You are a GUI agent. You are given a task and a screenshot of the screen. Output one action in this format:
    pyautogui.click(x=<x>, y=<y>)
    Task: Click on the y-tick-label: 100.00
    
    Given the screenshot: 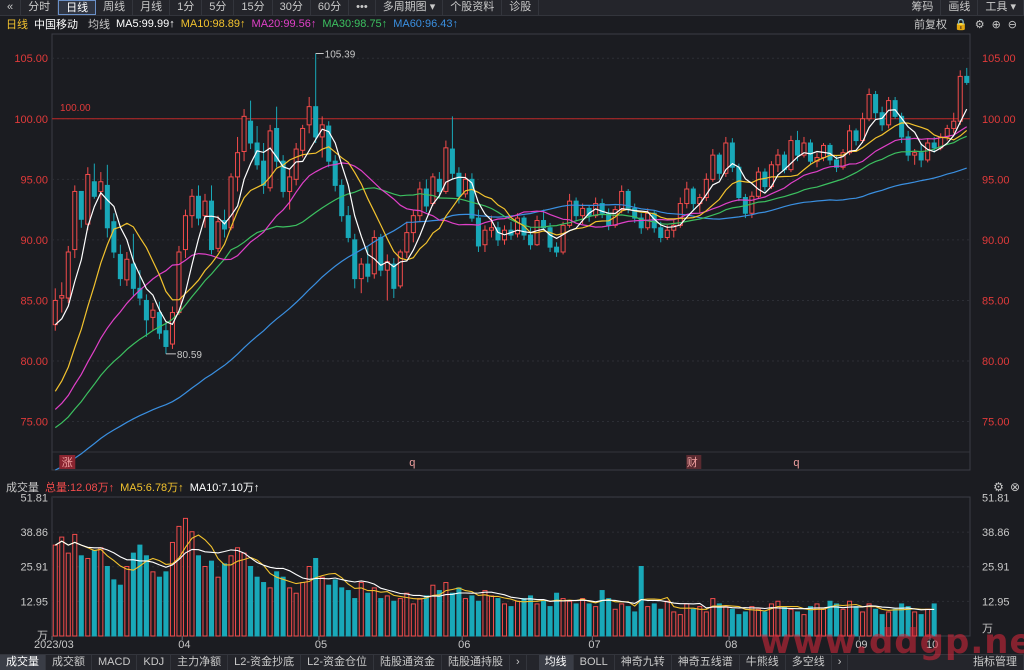 What is the action you would take?
    pyautogui.click(x=31, y=120)
    